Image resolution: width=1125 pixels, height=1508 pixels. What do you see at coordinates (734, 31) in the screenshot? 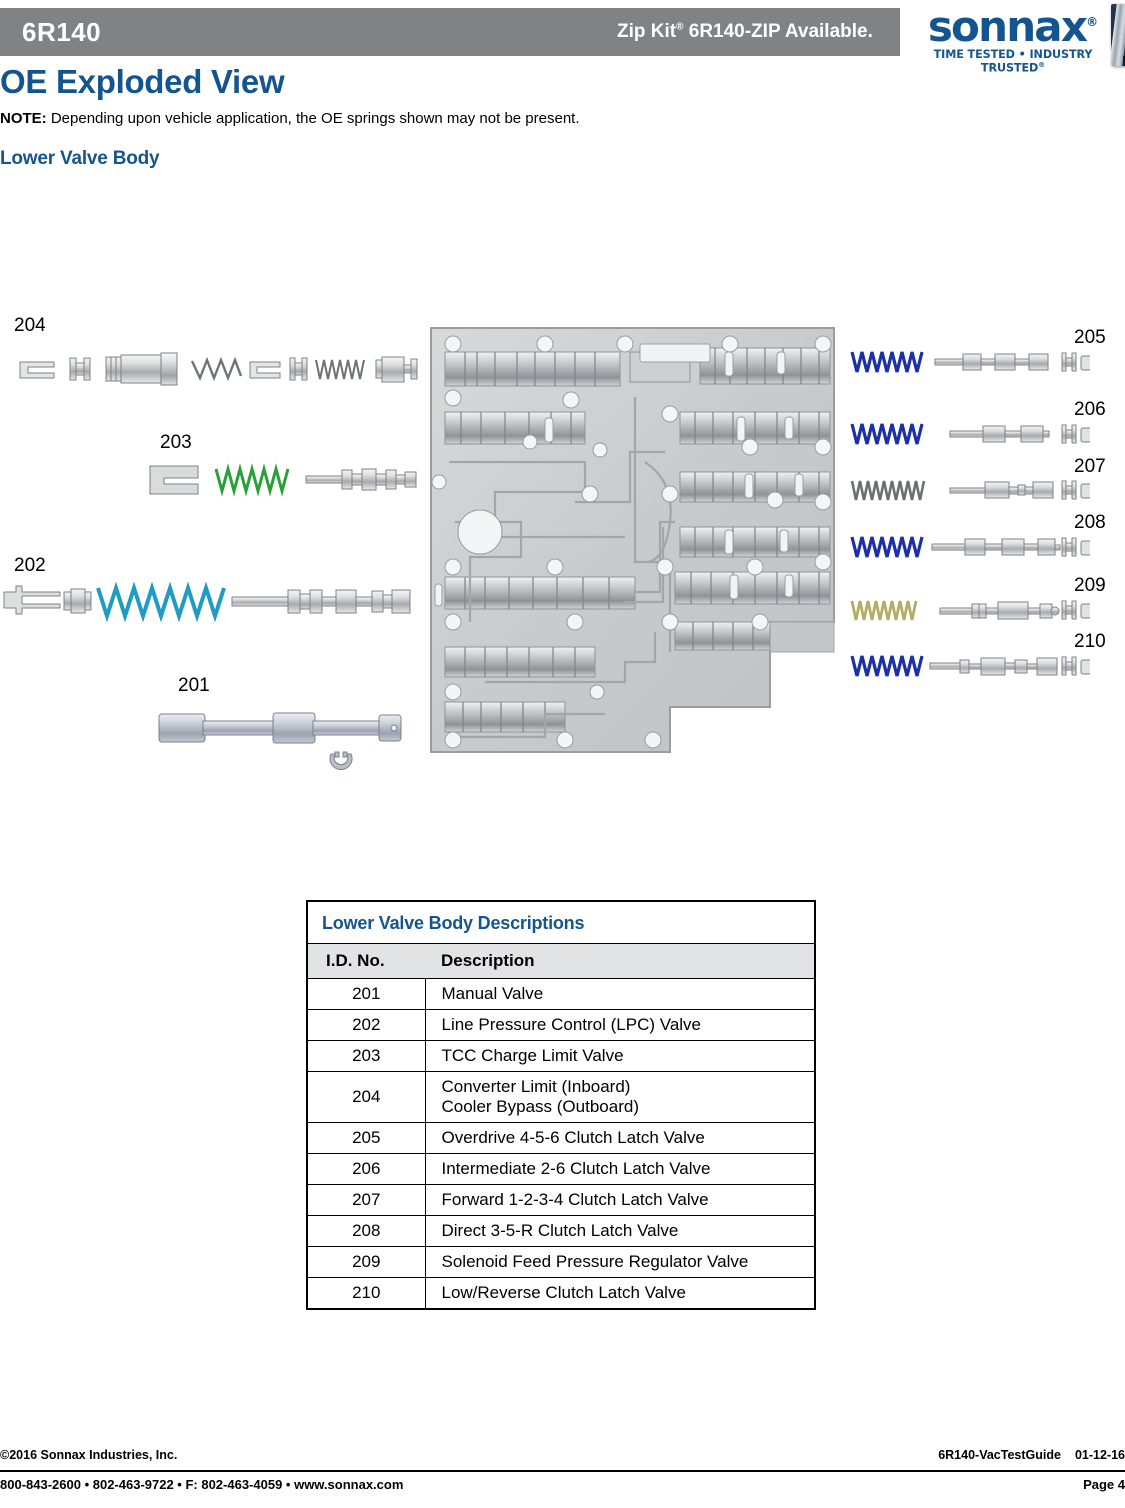
I see `zip-promo-part: 6R140-ZIP` at bounding box center [734, 31].